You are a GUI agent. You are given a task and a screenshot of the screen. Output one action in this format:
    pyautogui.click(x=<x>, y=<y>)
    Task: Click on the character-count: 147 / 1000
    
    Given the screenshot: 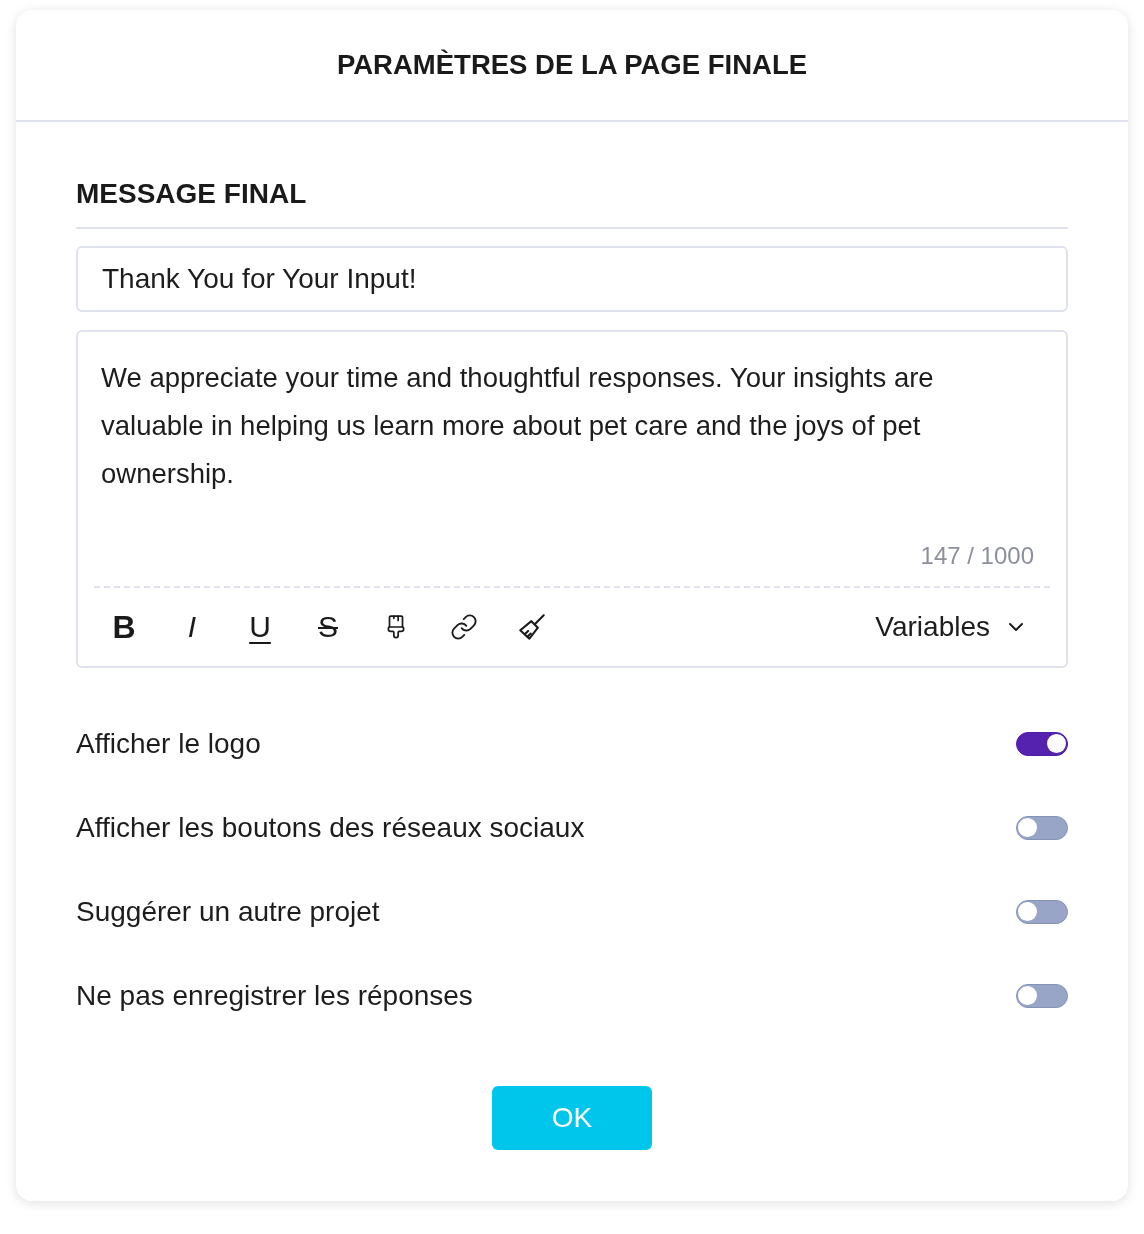 What is the action you would take?
    pyautogui.click(x=977, y=556)
    